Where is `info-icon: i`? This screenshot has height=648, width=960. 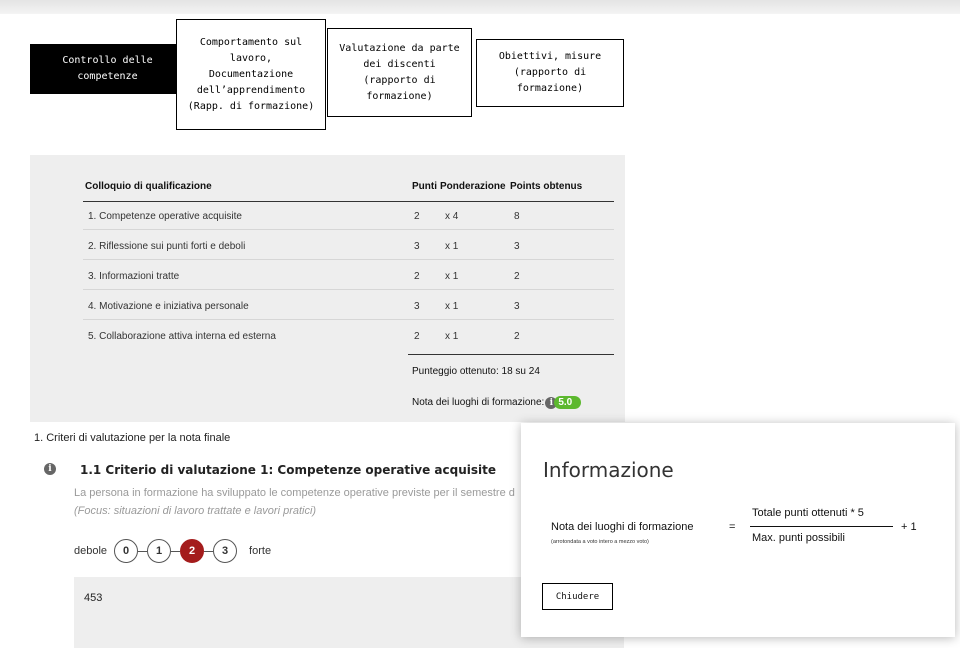
info-icon: i is located at coordinates (50, 469).